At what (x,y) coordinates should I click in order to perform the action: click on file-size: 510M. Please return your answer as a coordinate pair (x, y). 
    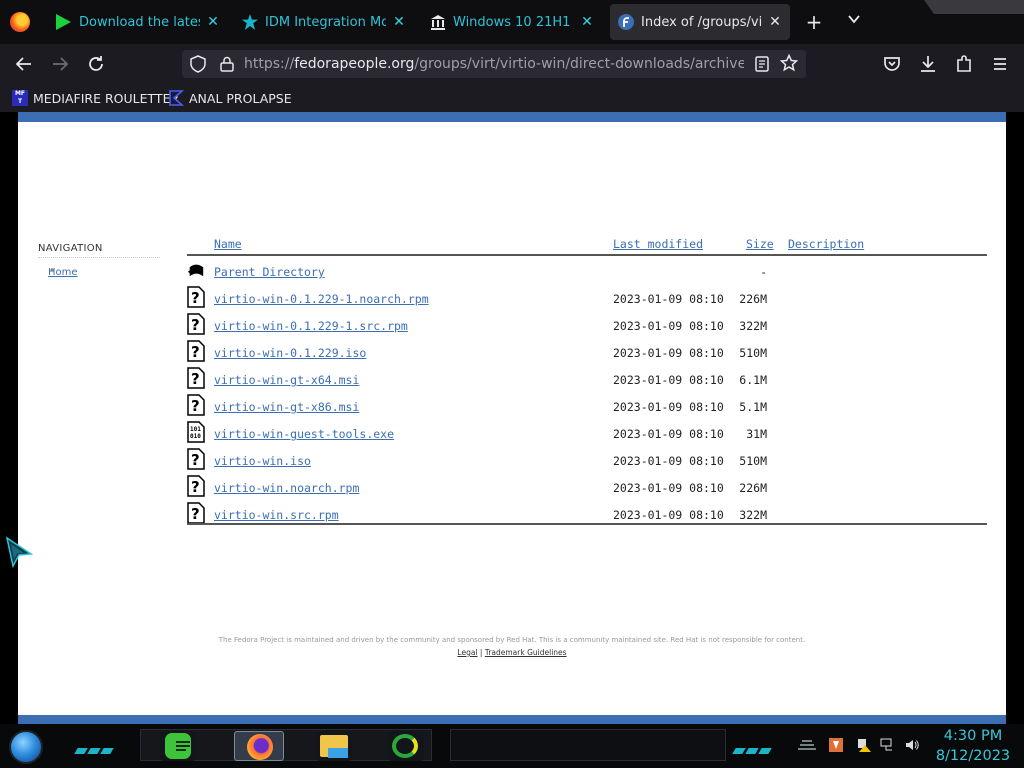
    Looking at the image, I should click on (753, 461).